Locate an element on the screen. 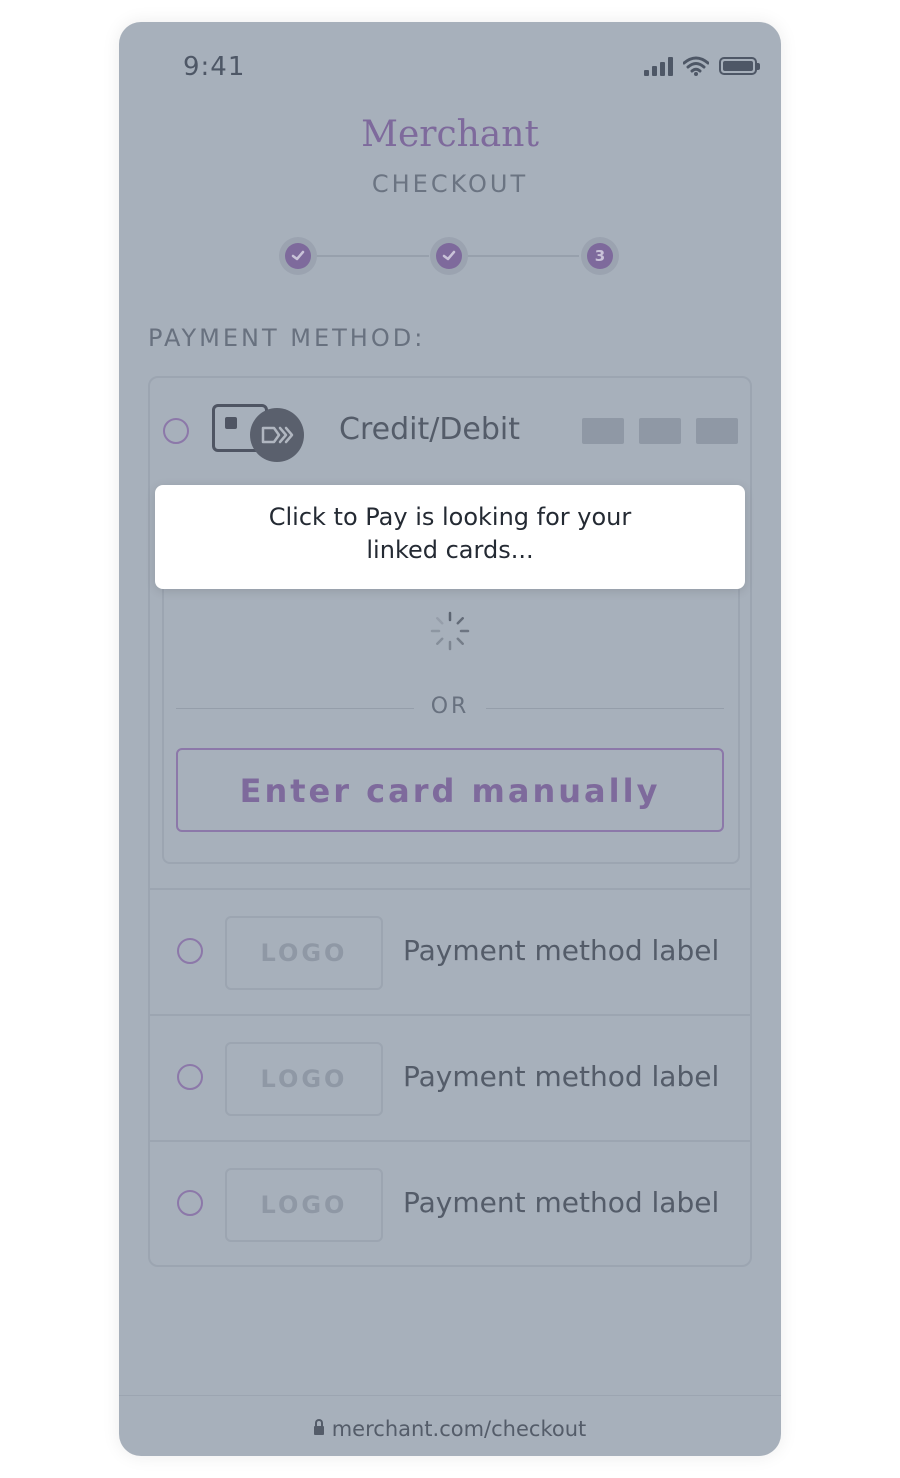 This screenshot has width=900, height=1478. signal-icon is located at coordinates (658, 66).